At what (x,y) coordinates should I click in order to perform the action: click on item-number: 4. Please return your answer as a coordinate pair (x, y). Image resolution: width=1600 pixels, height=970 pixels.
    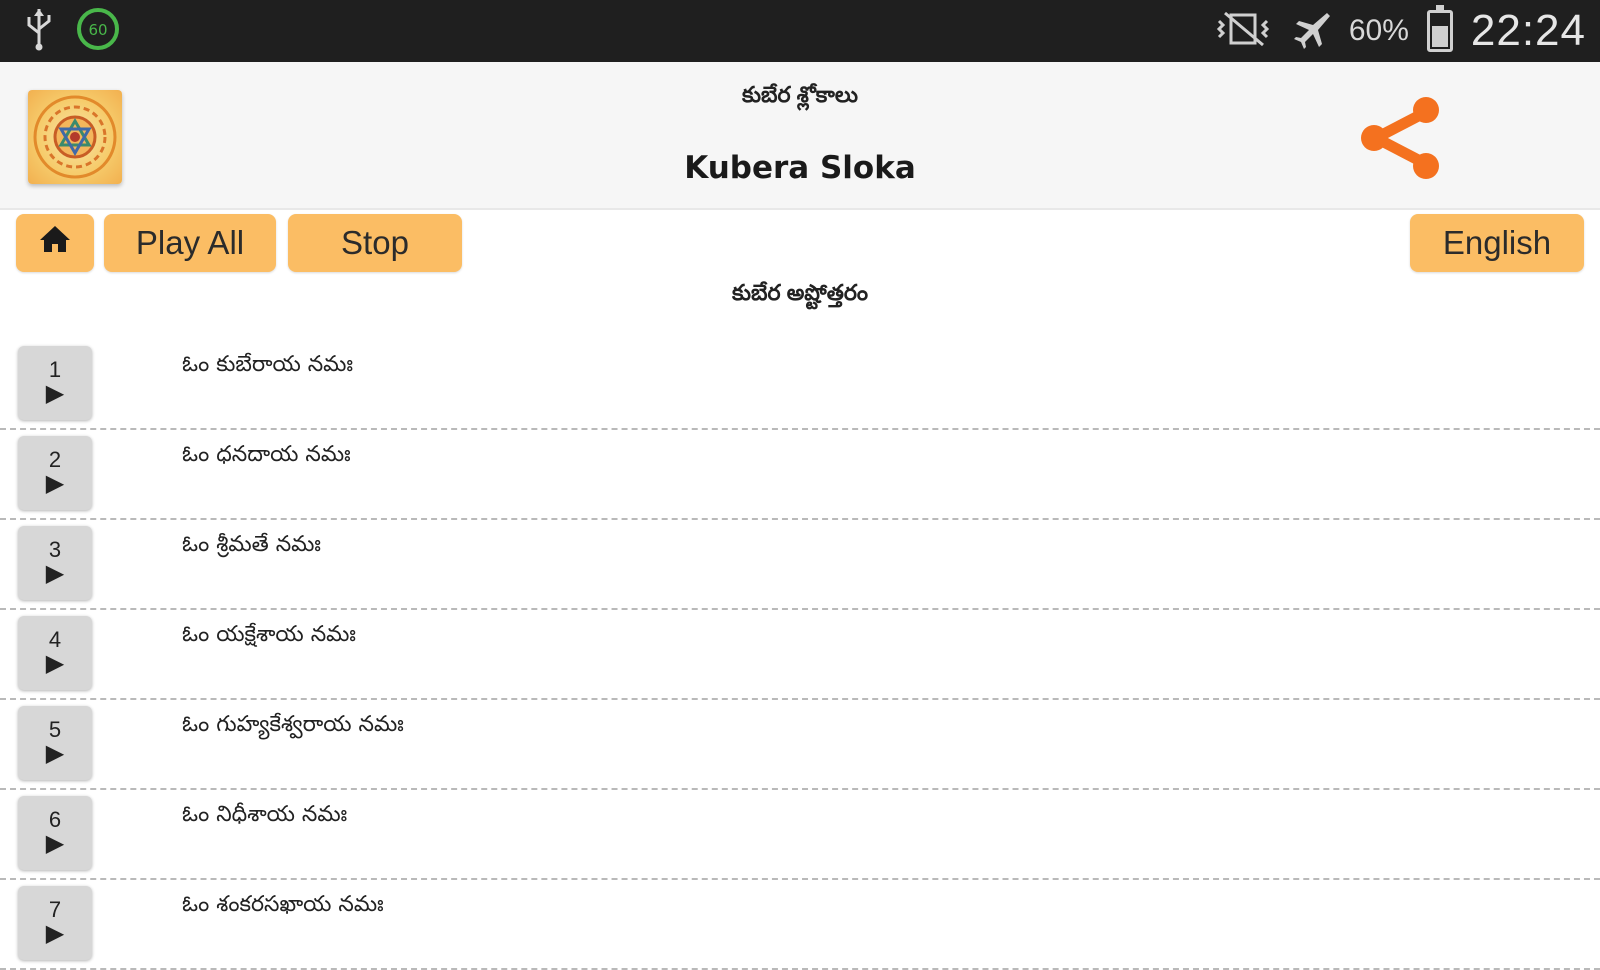
    Looking at the image, I should click on (55, 639).